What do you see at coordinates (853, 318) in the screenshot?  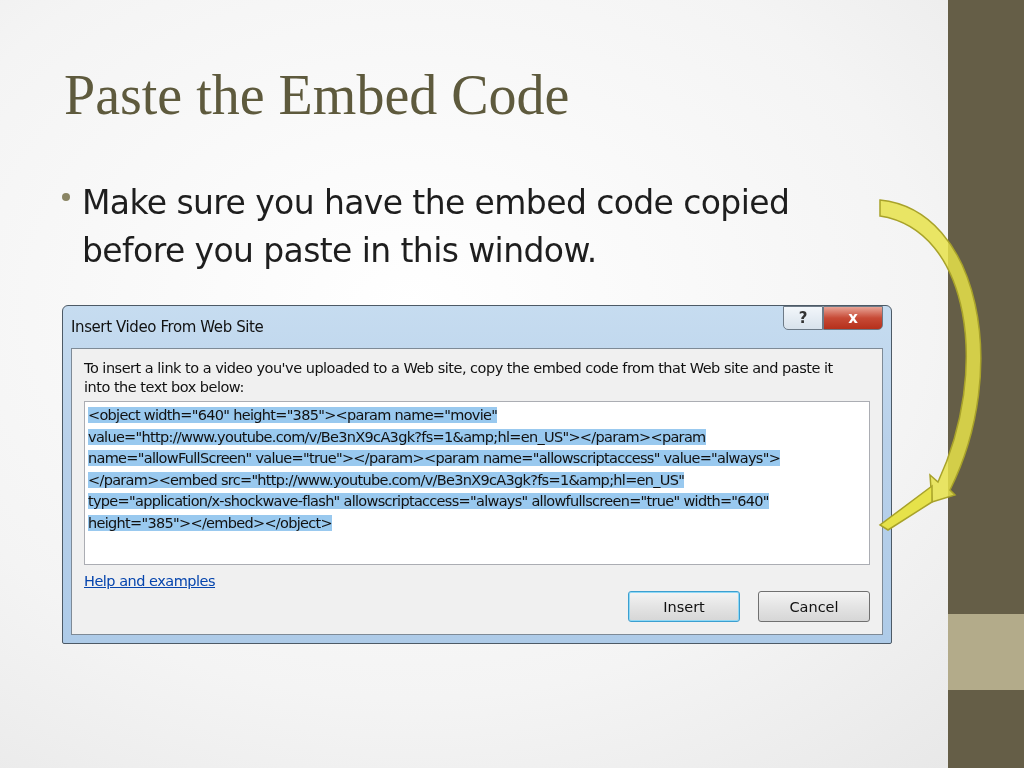 I see `close-button: x` at bounding box center [853, 318].